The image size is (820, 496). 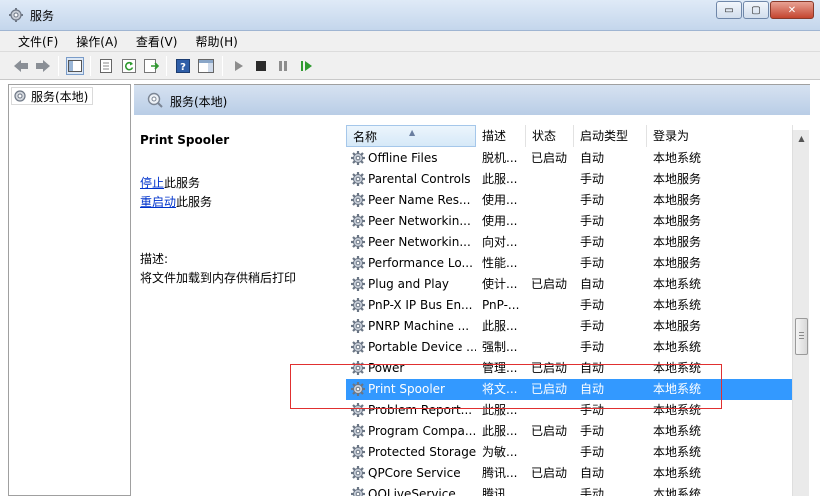 I want to click on stop-service-link: 停止, so click(x=152, y=183).